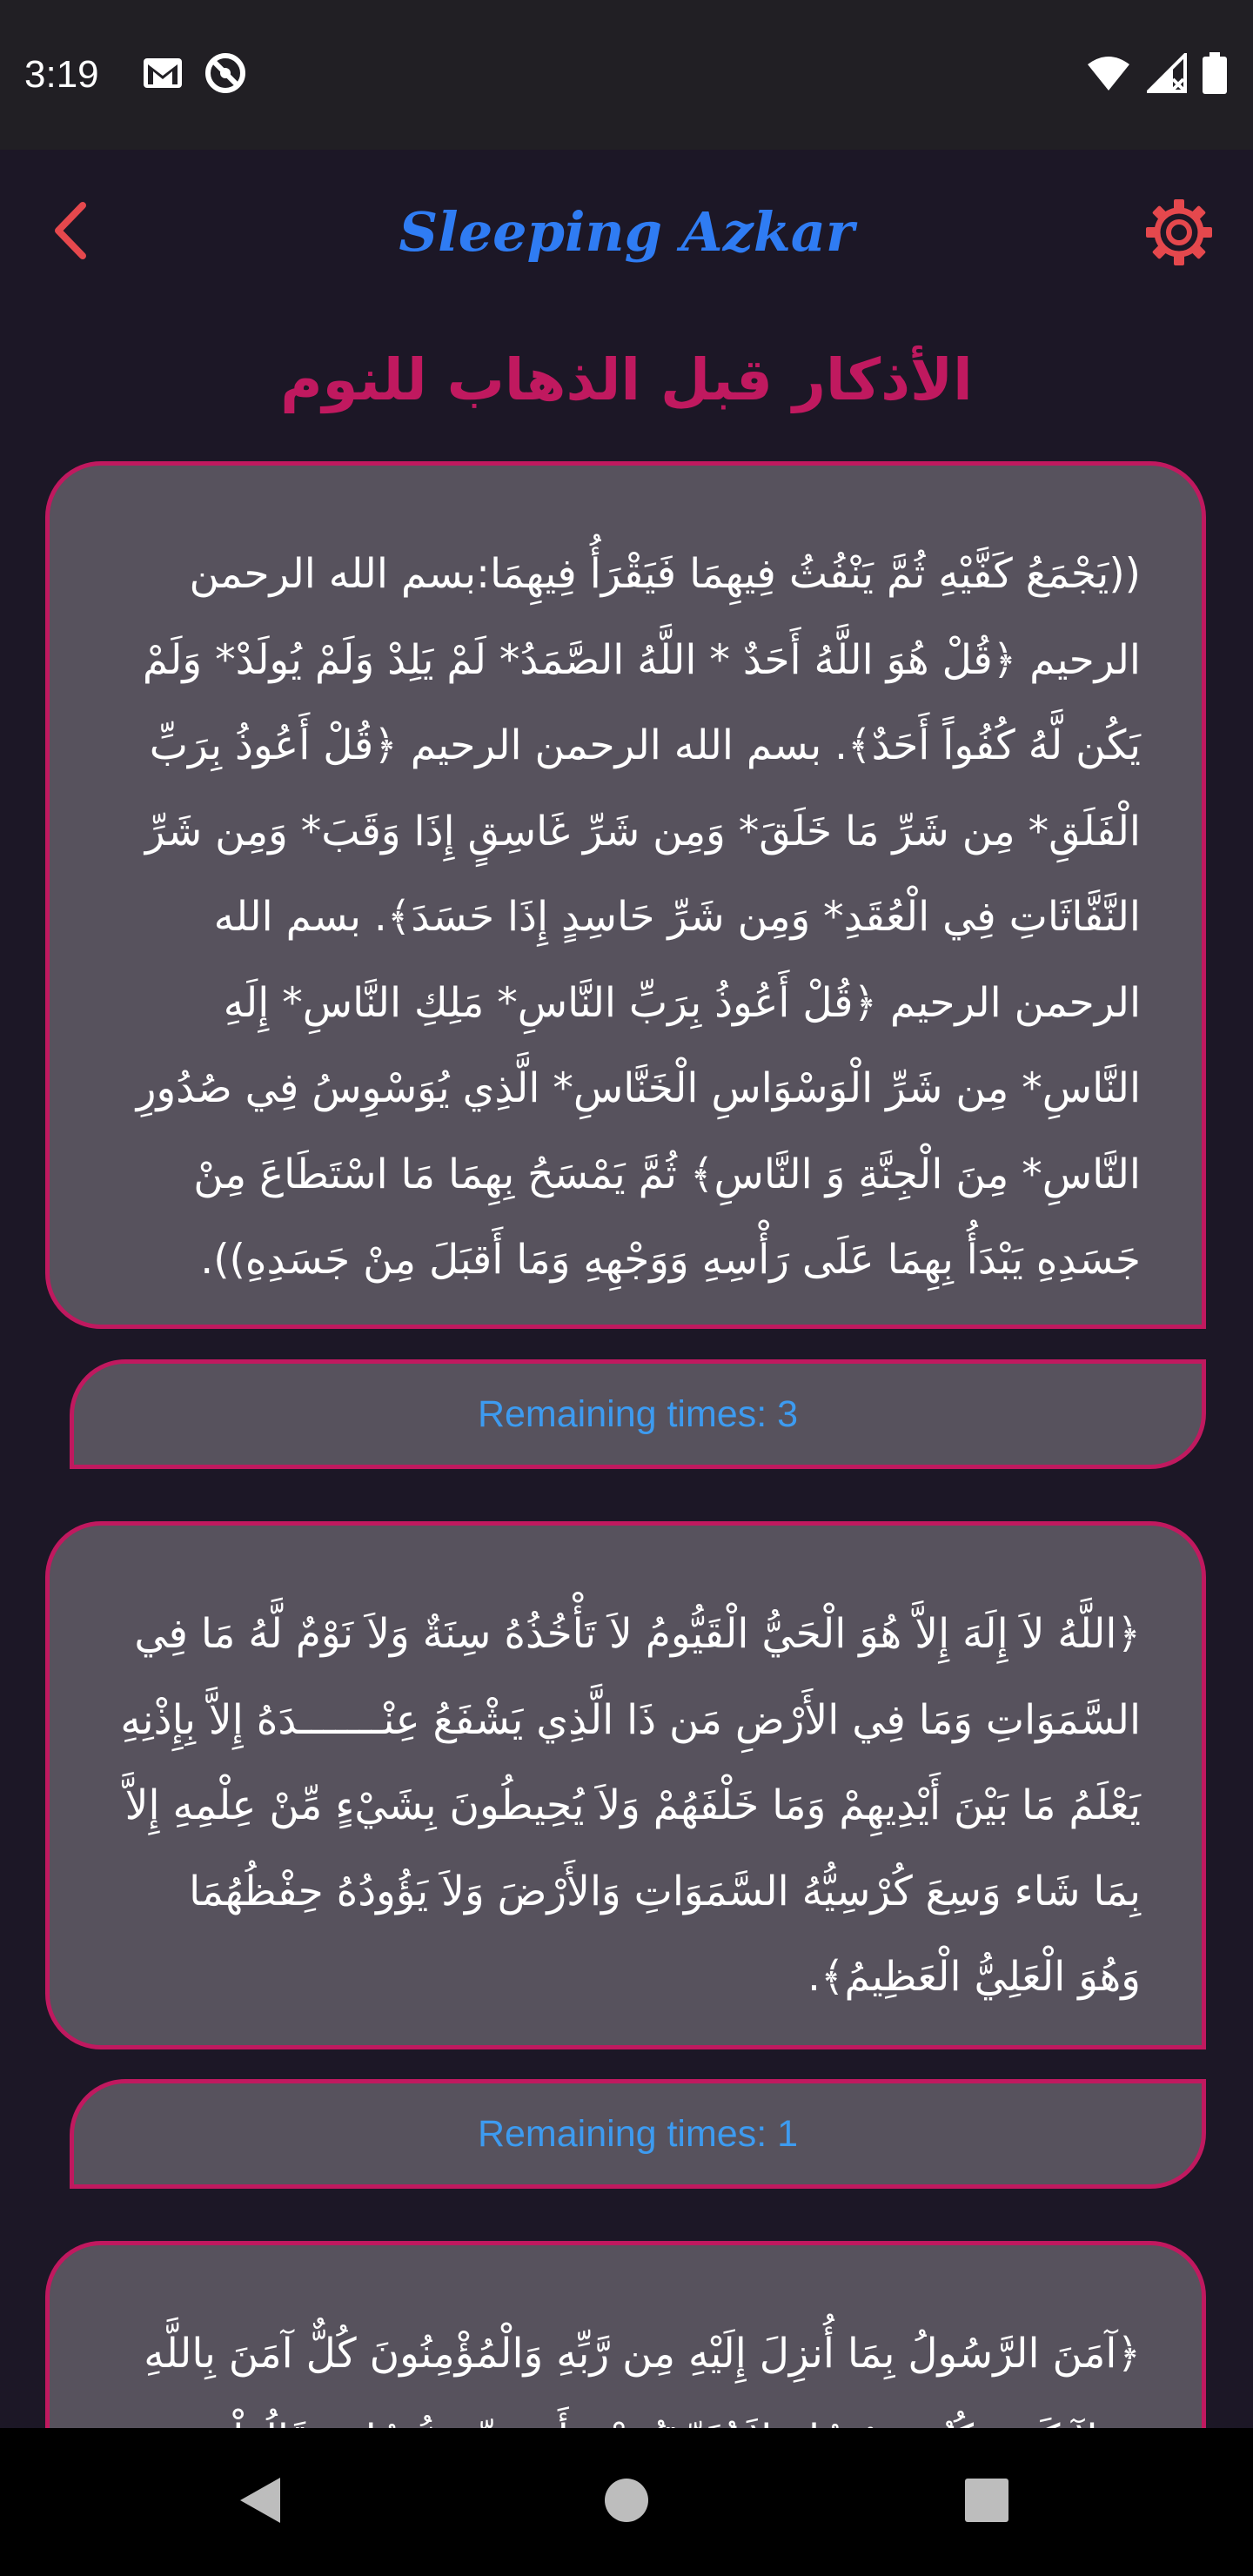  What do you see at coordinates (1215, 74) in the screenshot?
I see `battery-icon` at bounding box center [1215, 74].